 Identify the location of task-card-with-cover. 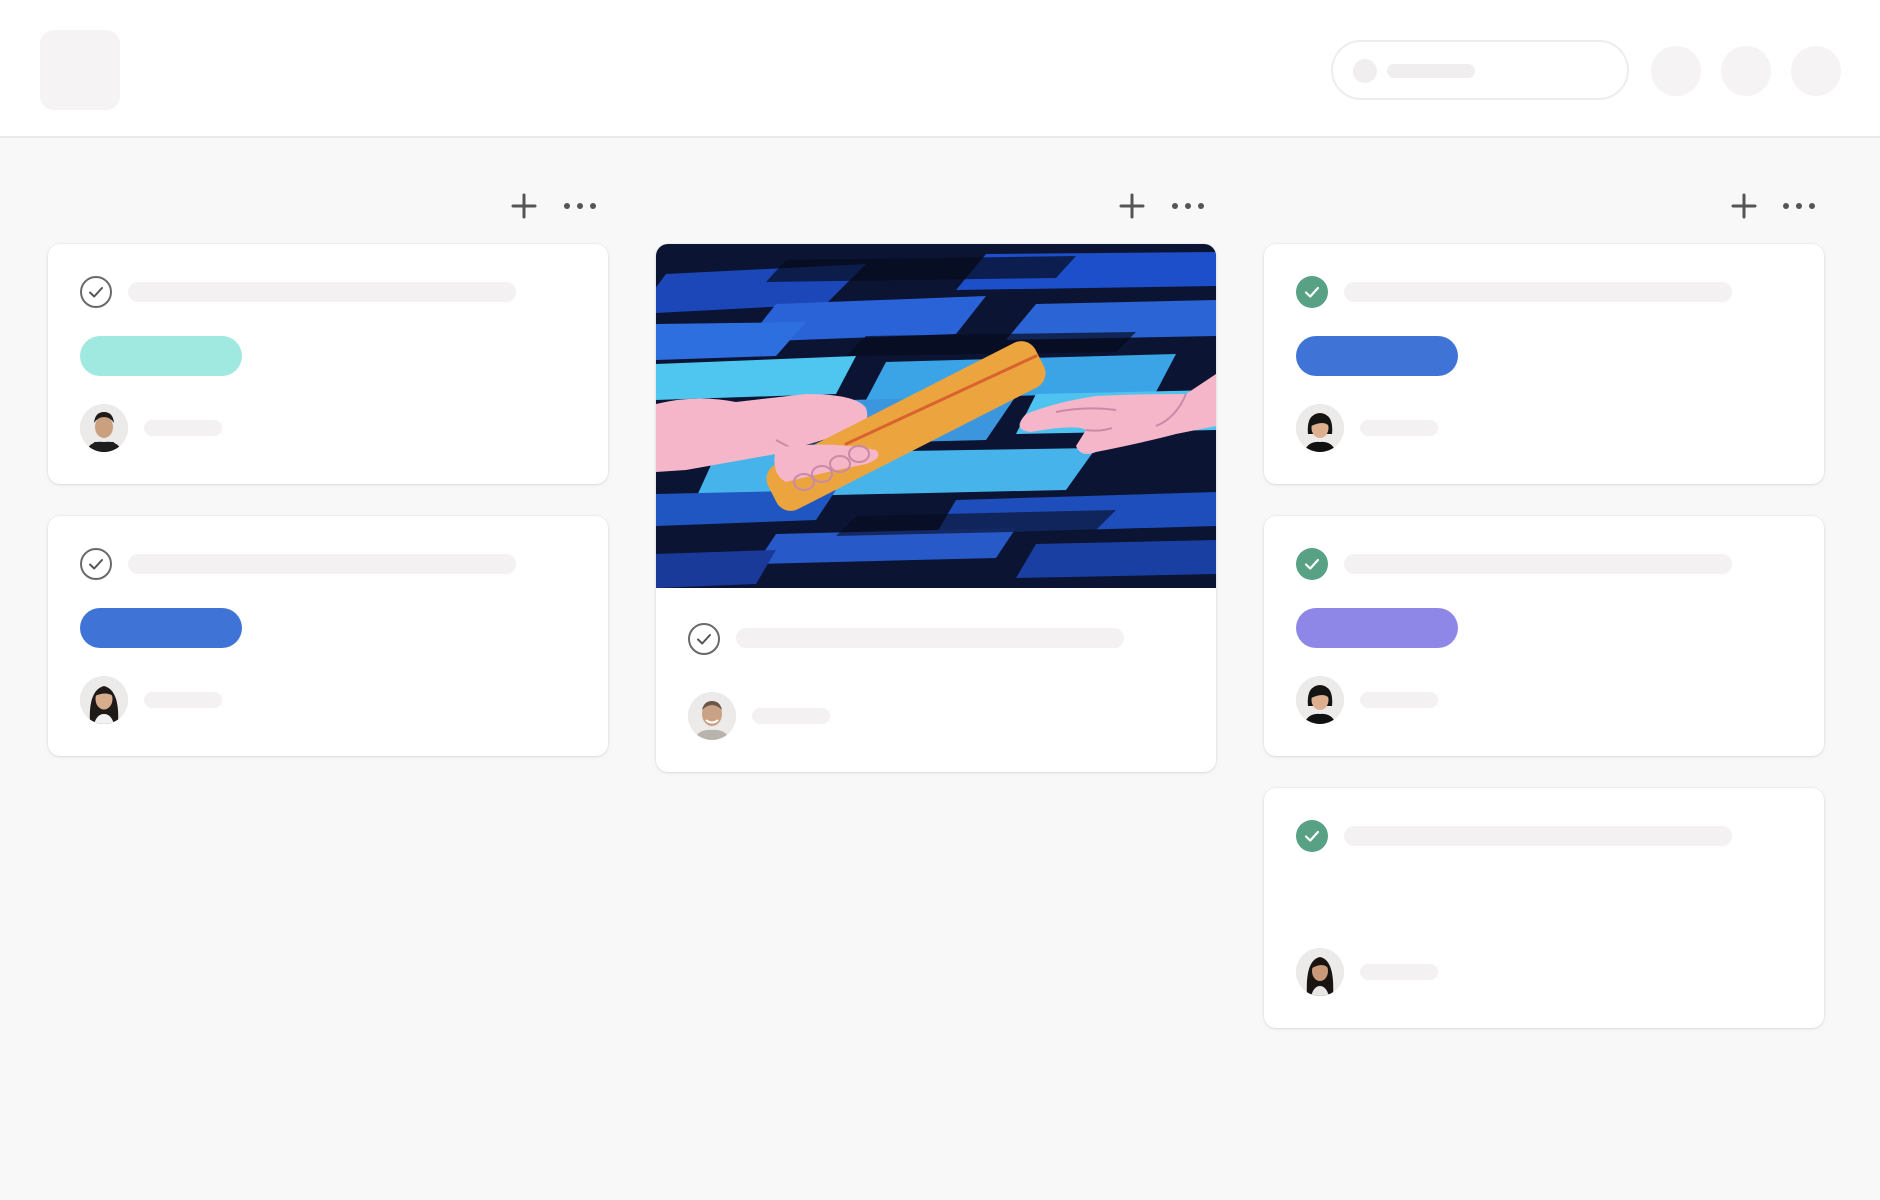
(936, 508).